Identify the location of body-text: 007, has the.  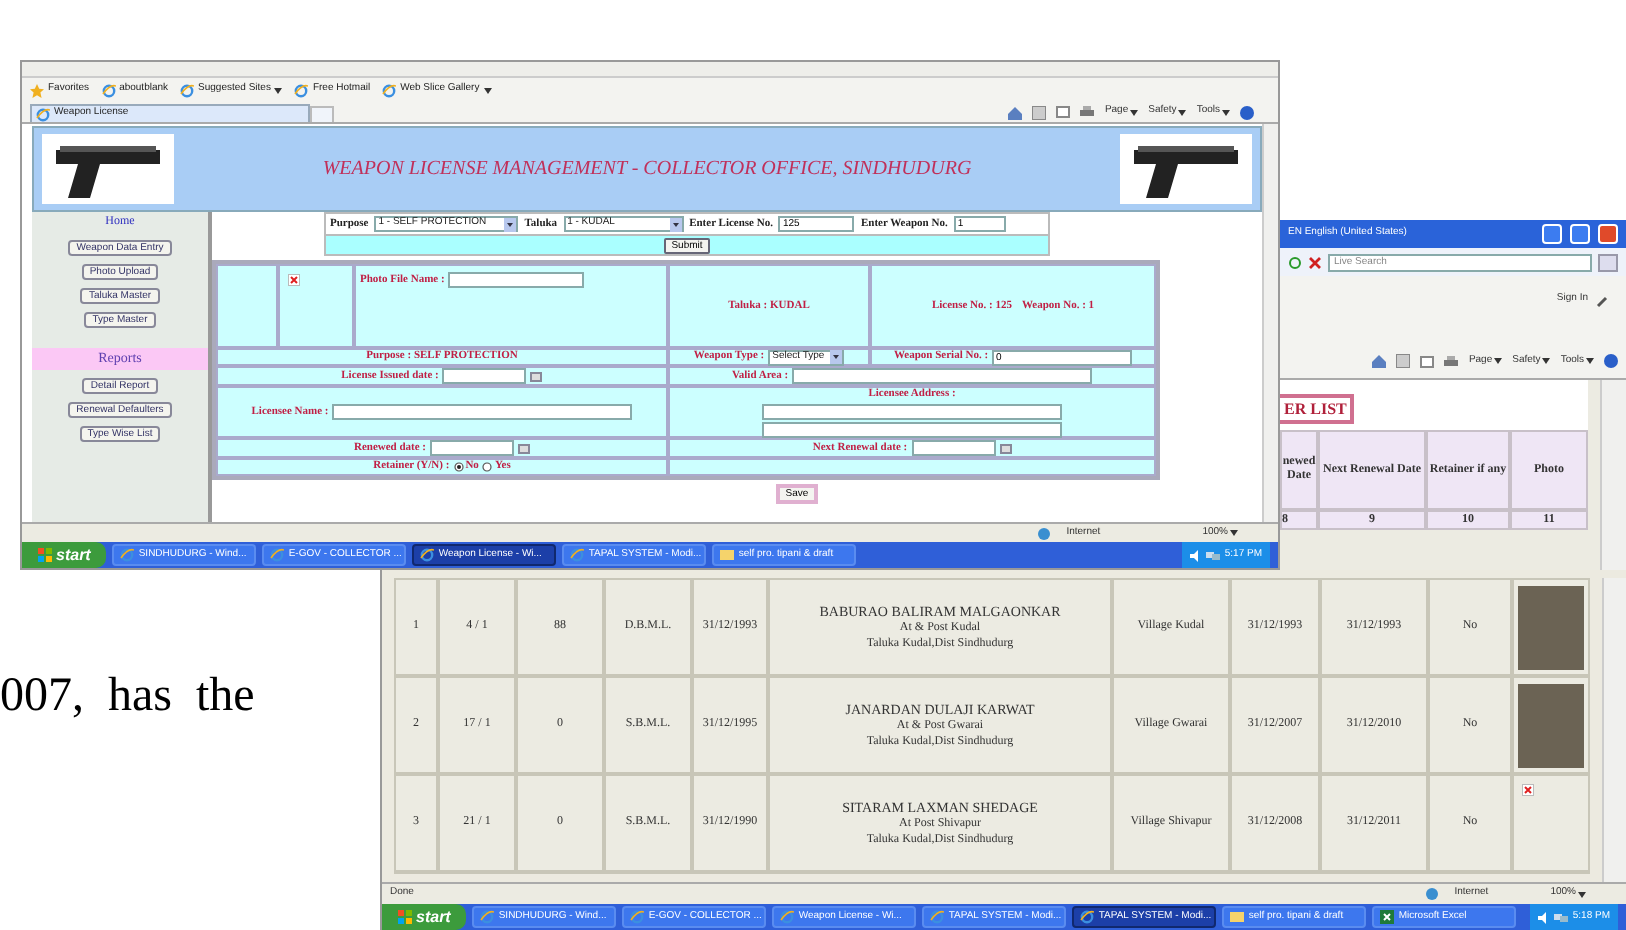
(127, 697).